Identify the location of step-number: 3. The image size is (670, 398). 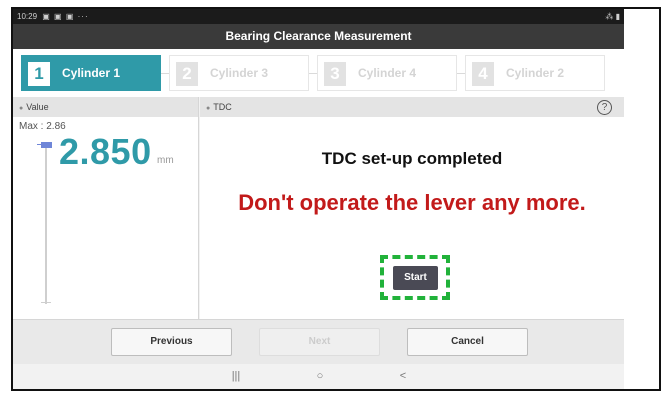
(335, 74).